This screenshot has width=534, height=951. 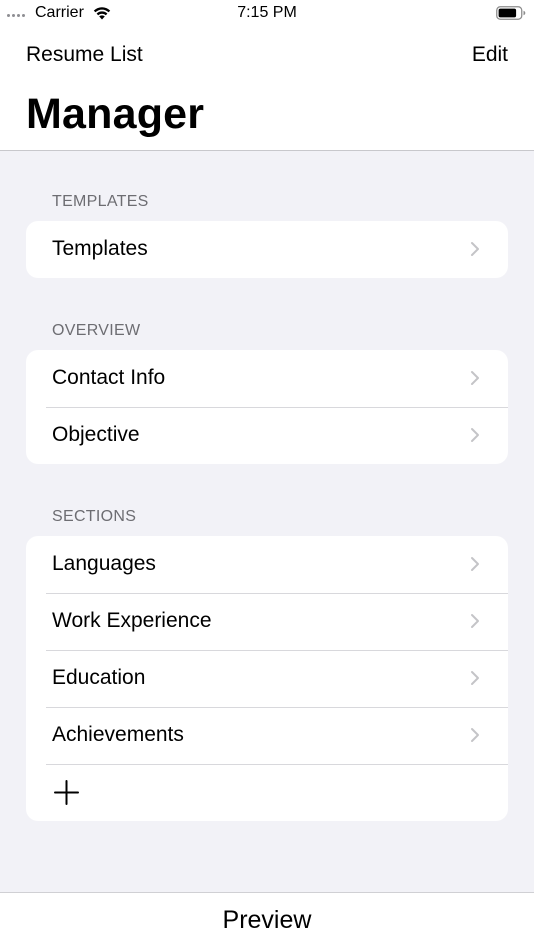 What do you see at coordinates (84, 55) in the screenshot?
I see `back-button: Resume List` at bounding box center [84, 55].